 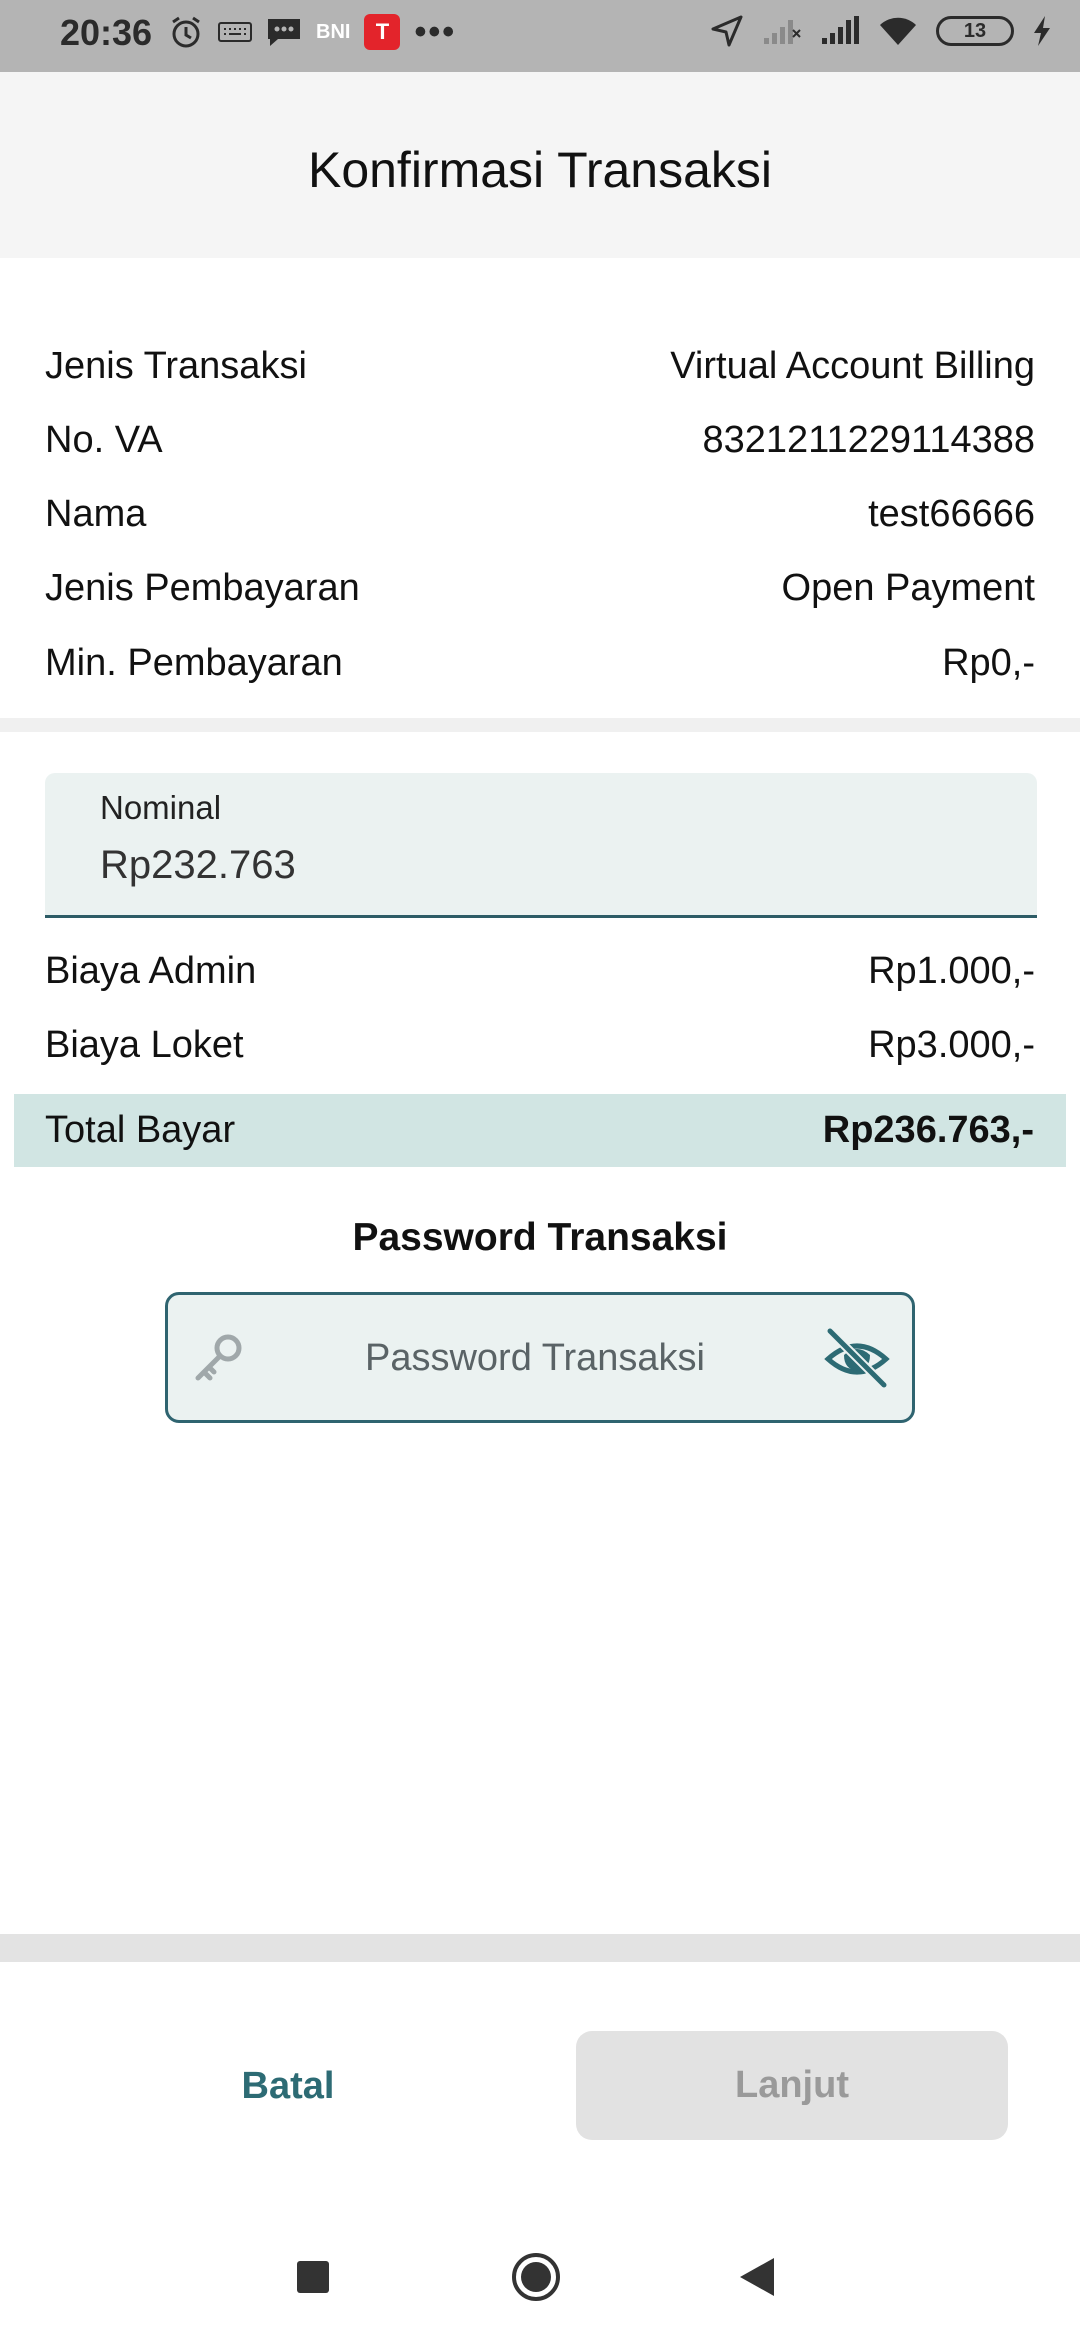 I want to click on detail-label: Min. Pembayaran, so click(x=194, y=662).